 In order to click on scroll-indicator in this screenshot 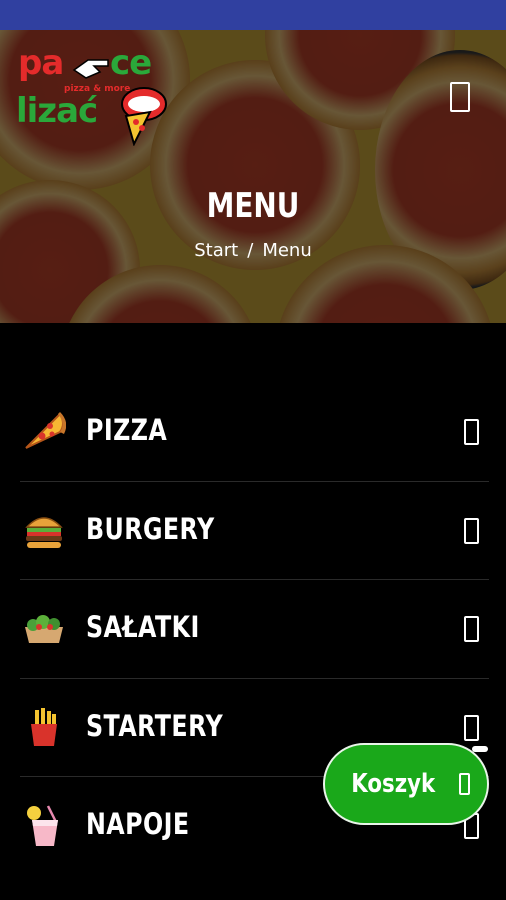, I will do `click(480, 749)`.